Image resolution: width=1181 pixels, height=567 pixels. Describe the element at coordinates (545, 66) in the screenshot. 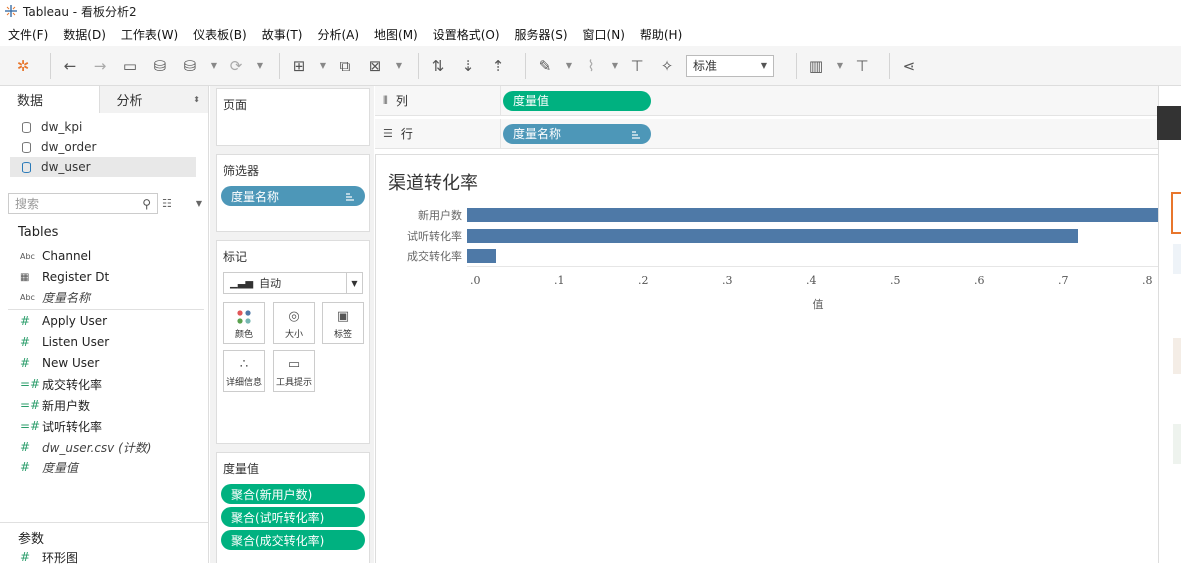

I see `highlight-icon: ✎` at that location.